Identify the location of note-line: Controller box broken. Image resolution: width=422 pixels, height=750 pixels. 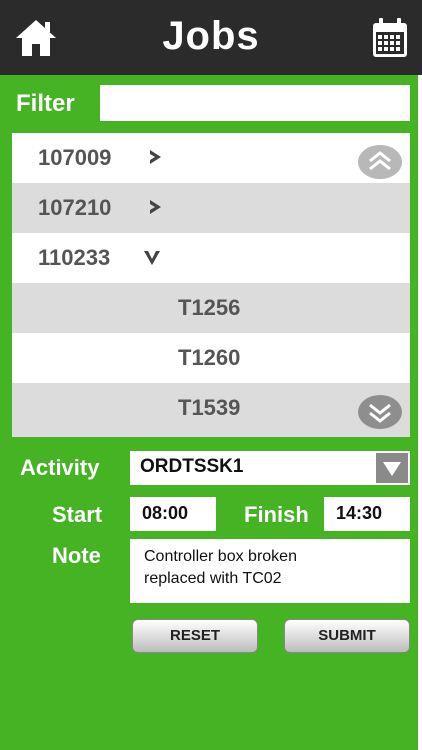
(220, 556).